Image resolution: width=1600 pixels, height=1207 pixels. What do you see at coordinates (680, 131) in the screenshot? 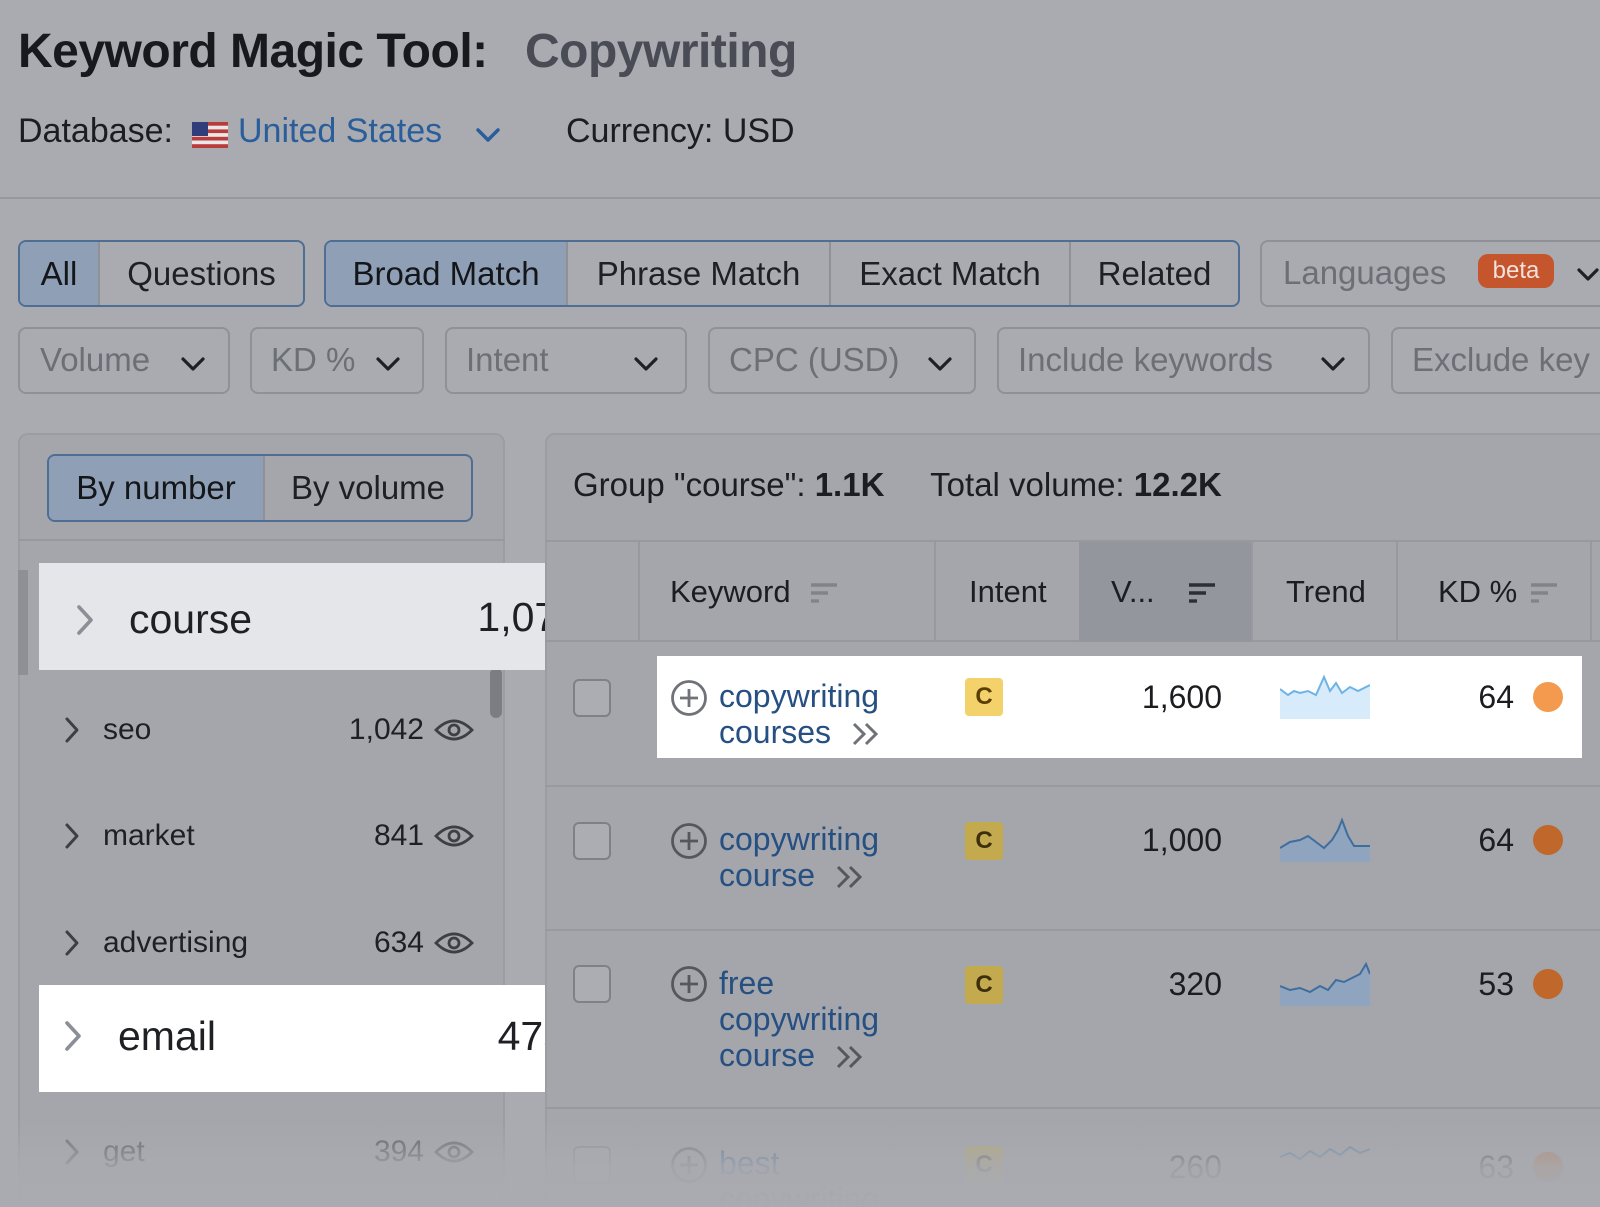
I see `currency-label: Currency: USD` at bounding box center [680, 131].